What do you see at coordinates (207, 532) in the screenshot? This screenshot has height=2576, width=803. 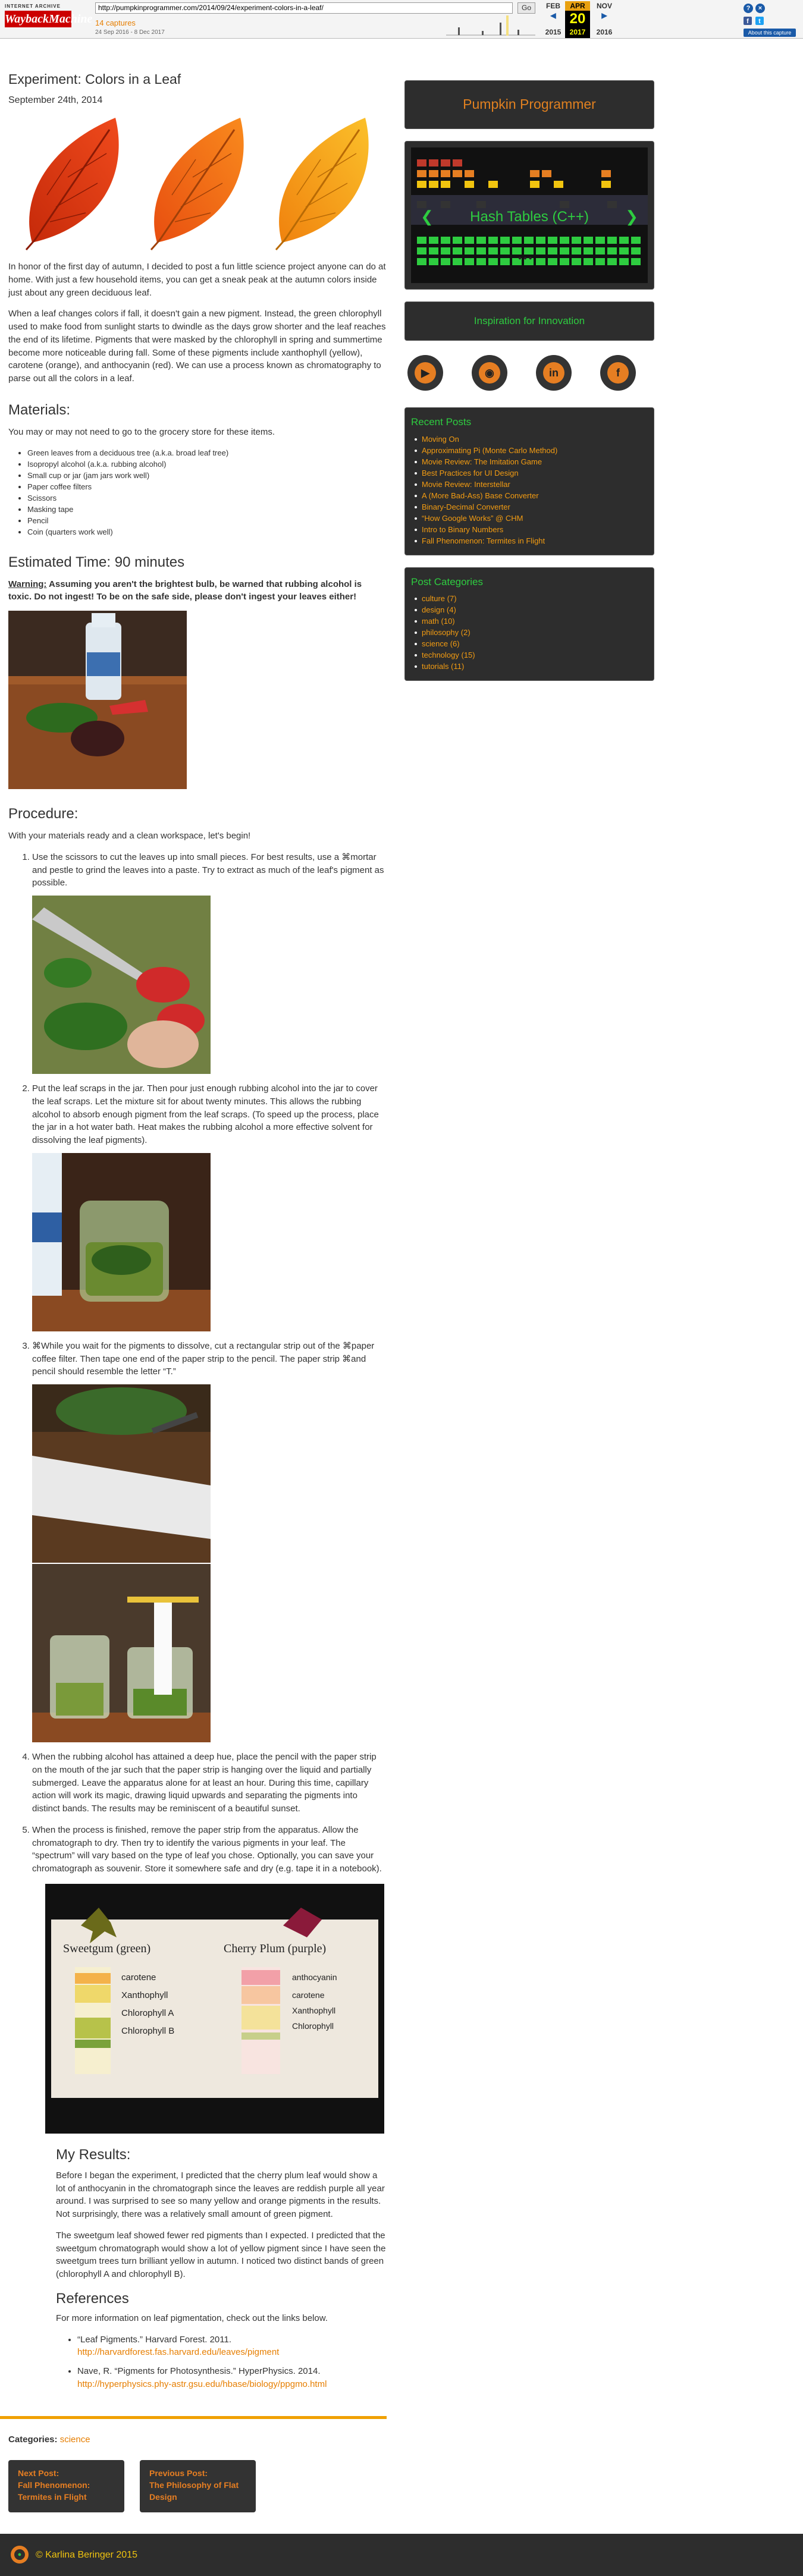 I see `list-item: Coin (quarters work well)` at bounding box center [207, 532].